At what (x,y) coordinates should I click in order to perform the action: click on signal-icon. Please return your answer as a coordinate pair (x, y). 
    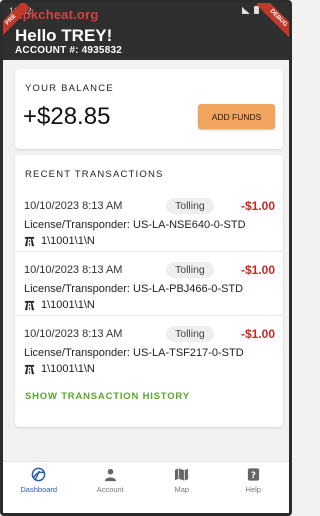
    Looking at the image, I should click on (246, 10).